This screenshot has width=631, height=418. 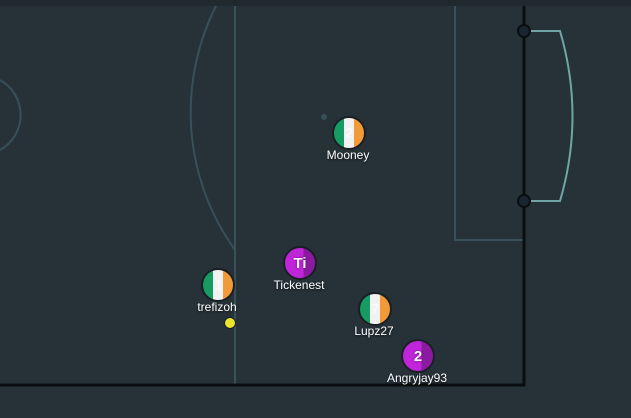 I want to click on player-mooney: 2 Mooney, so click(x=348, y=138).